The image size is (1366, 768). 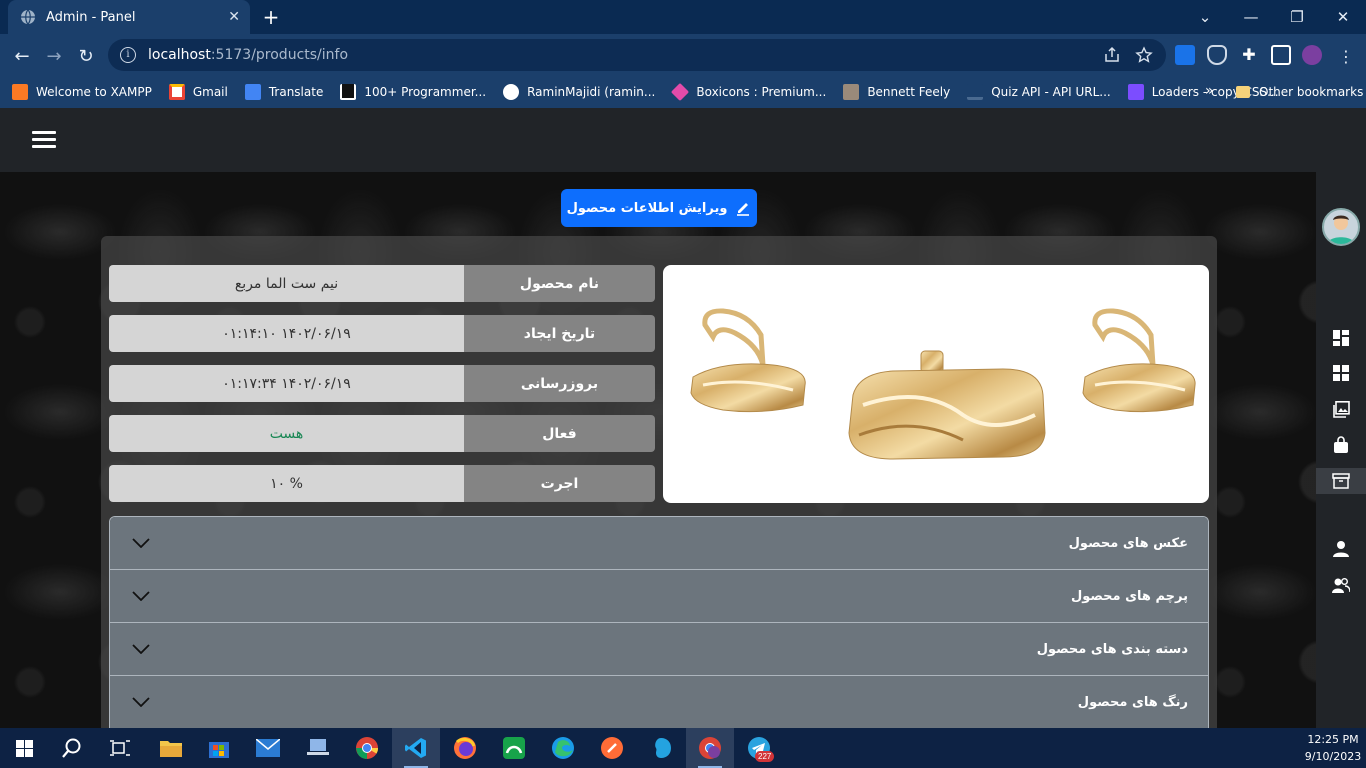 What do you see at coordinates (286, 483) in the screenshot?
I see `wage-value: % ۱۰` at bounding box center [286, 483].